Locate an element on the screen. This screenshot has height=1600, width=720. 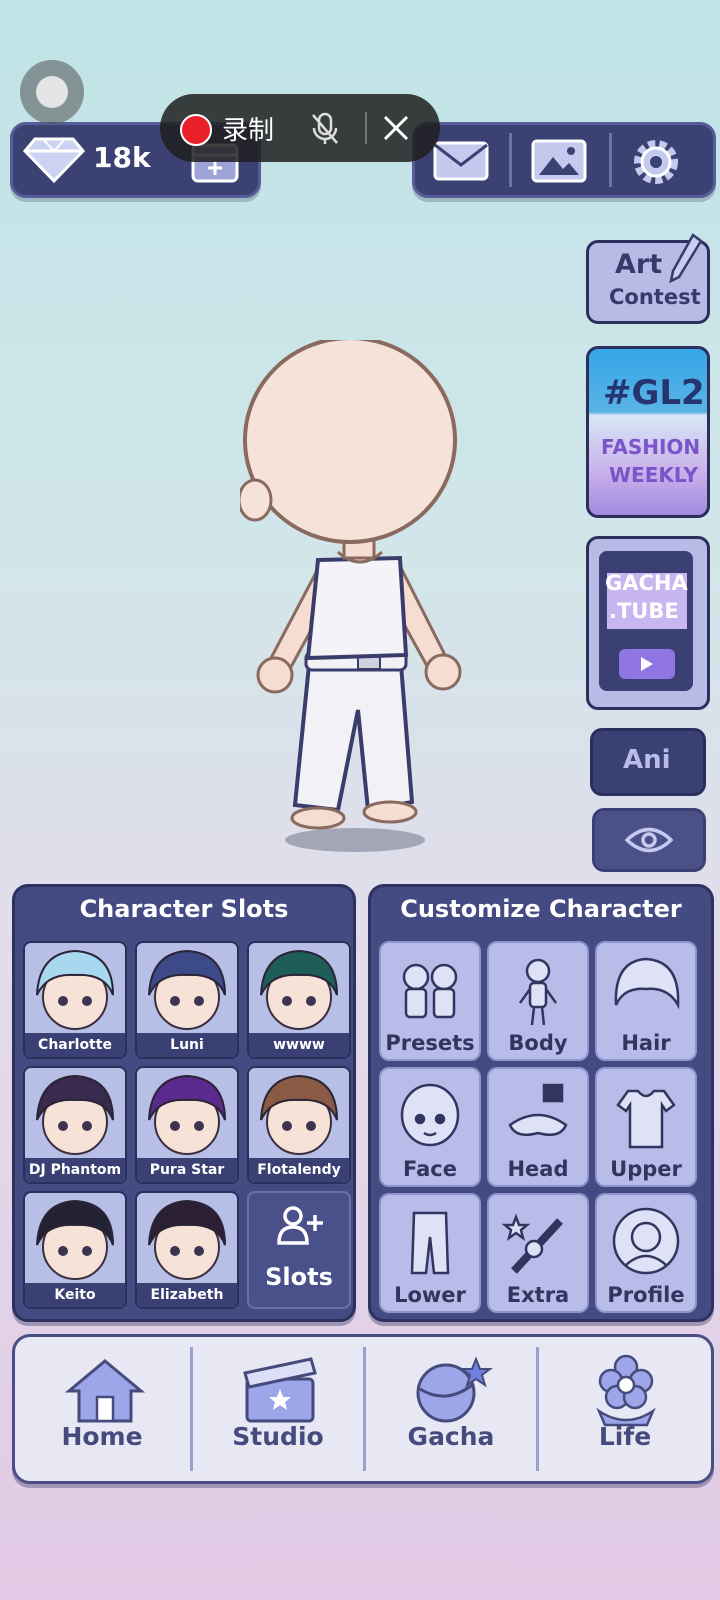
presets-icon is located at coordinates (430, 991).